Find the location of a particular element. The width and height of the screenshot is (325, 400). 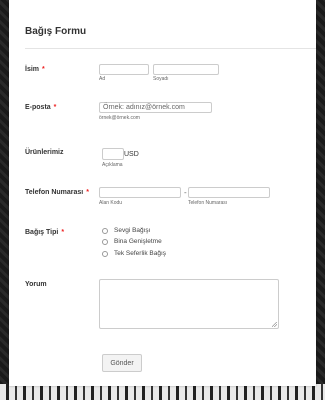

radio-label: Sevgi Bağışı is located at coordinates (132, 230).